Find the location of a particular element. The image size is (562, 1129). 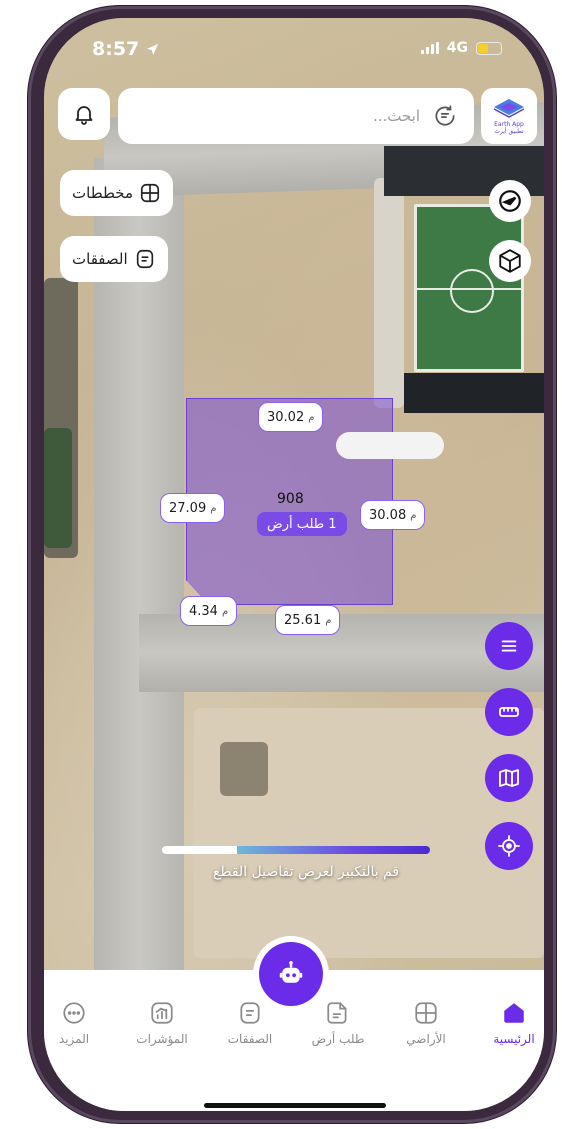

menu-lines-icon is located at coordinates (509, 646).